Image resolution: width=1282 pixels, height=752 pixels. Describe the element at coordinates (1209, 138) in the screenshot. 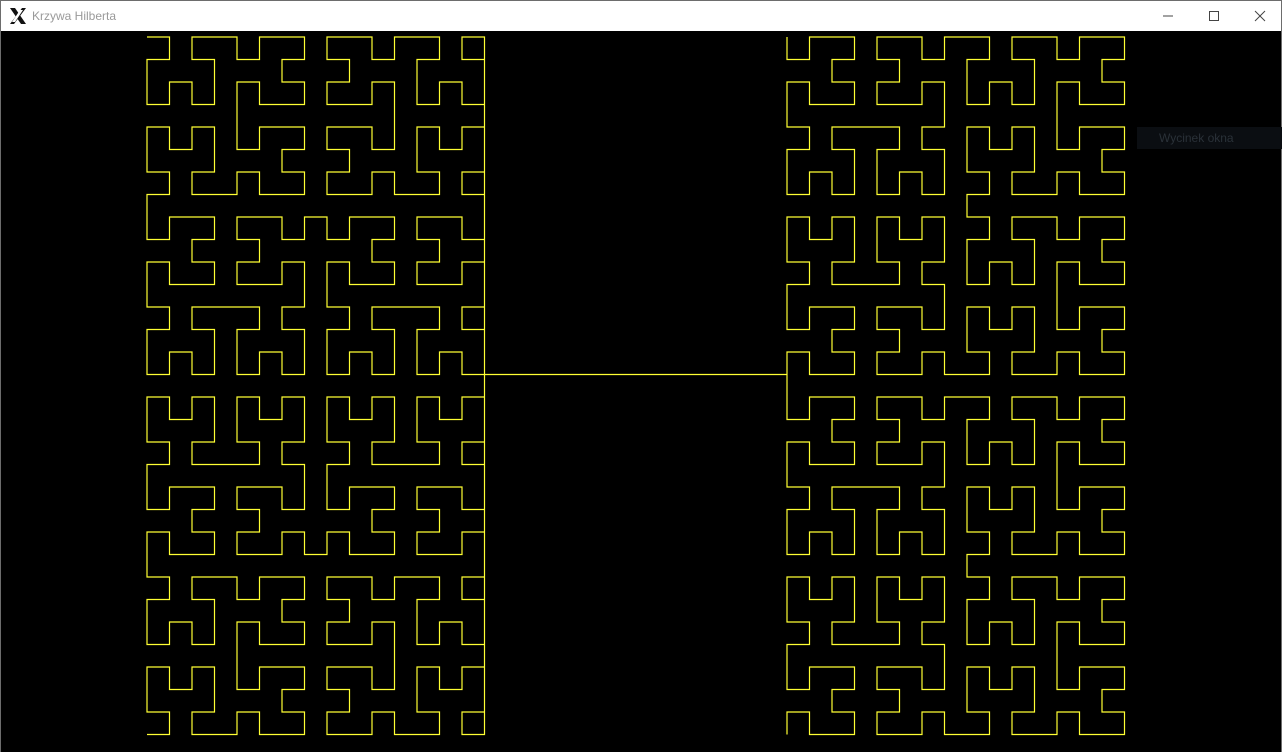

I see `window-snip-tooltip: Wycinek okna` at that location.